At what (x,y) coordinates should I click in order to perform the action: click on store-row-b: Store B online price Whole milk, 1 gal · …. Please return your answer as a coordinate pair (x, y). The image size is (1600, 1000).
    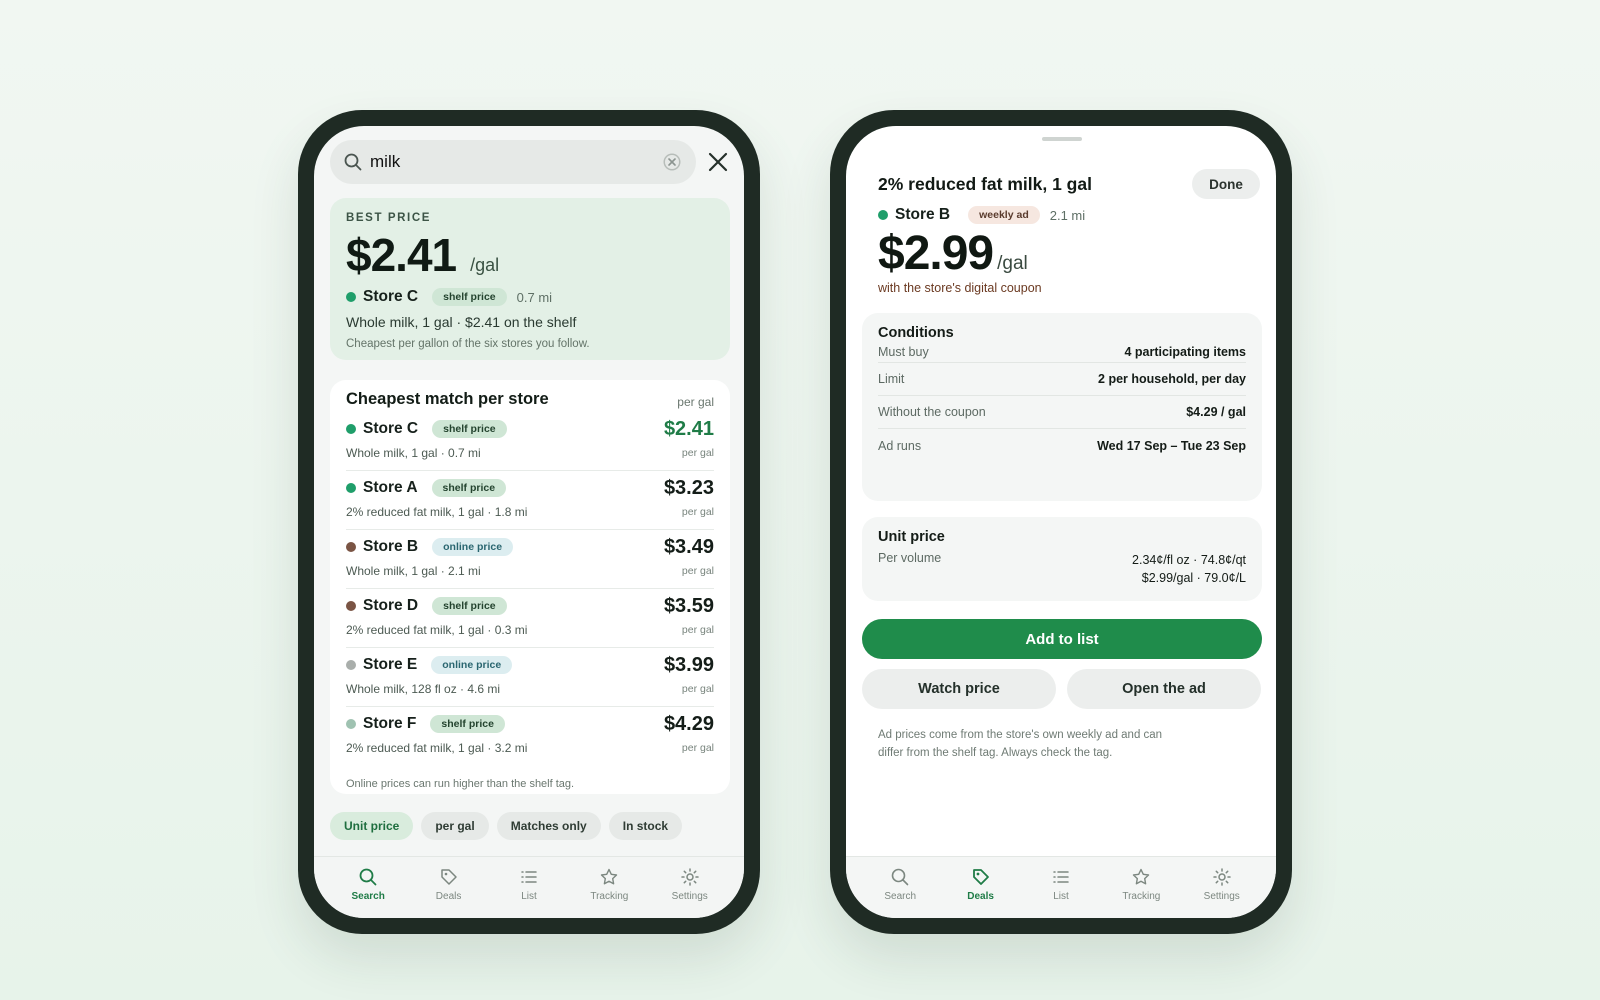
    Looking at the image, I should click on (530, 559).